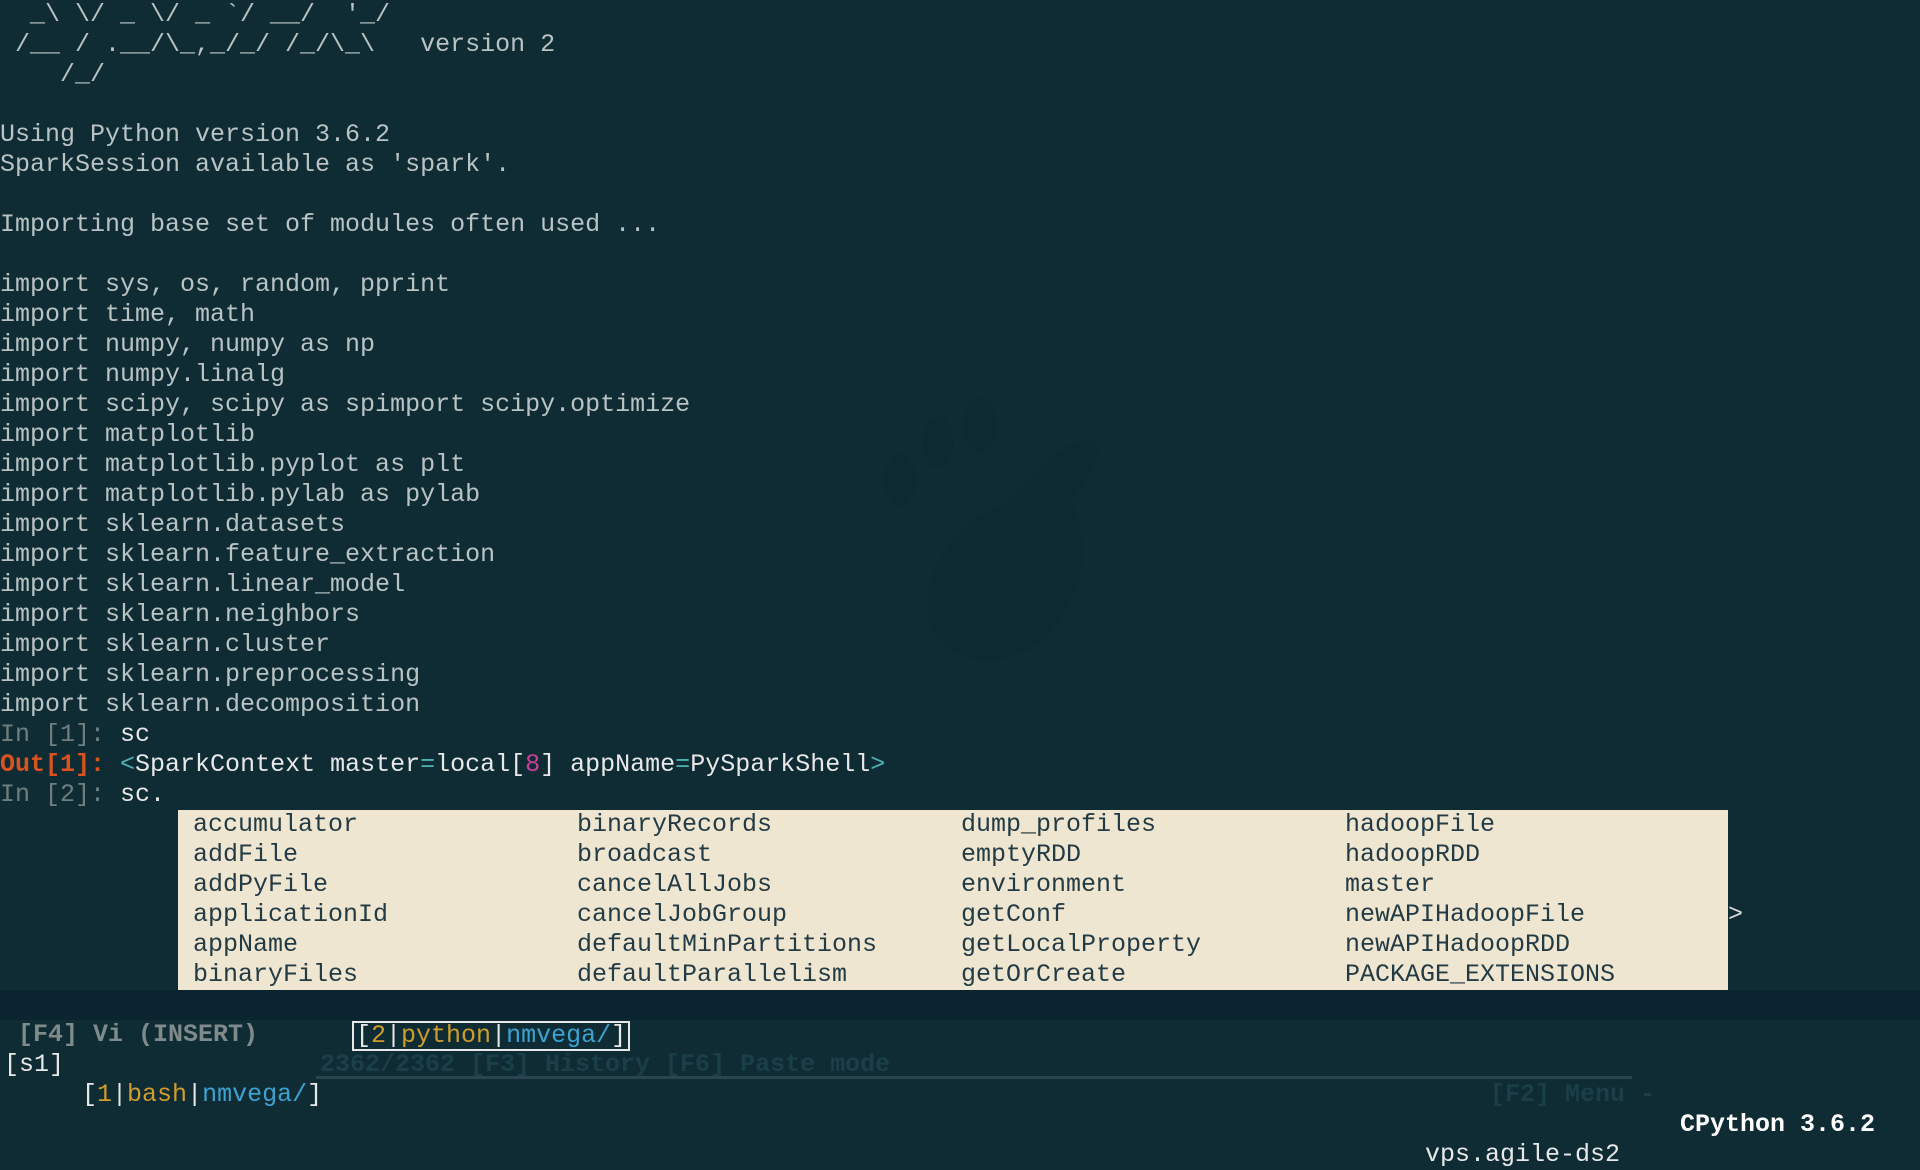 The width and height of the screenshot is (1920, 1170). What do you see at coordinates (383, 945) in the screenshot?
I see `completion-item: appName` at bounding box center [383, 945].